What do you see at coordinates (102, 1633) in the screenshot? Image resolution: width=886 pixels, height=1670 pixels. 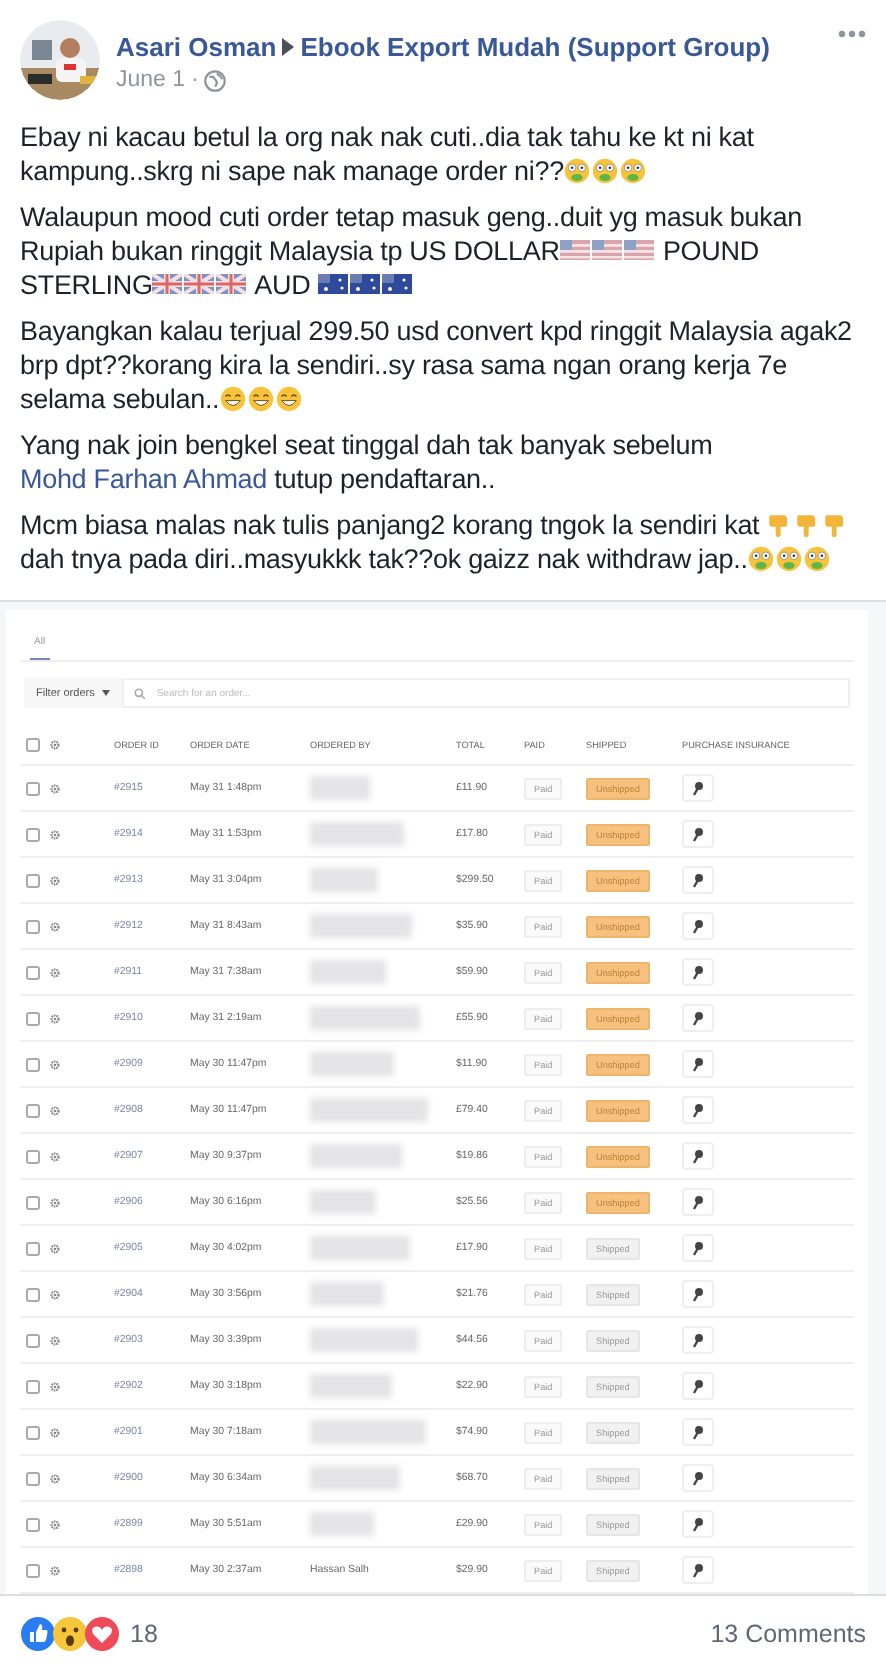 I see `love-icon` at bounding box center [102, 1633].